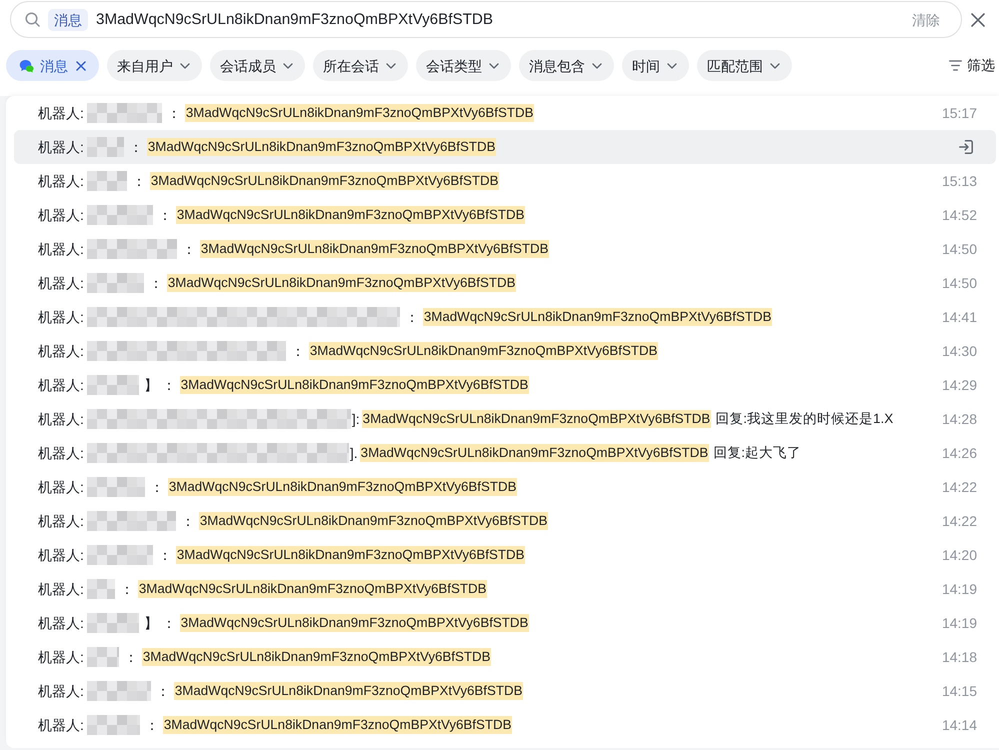 The width and height of the screenshot is (999, 750). What do you see at coordinates (959, 317) in the screenshot?
I see `message-time: 14:41` at bounding box center [959, 317].